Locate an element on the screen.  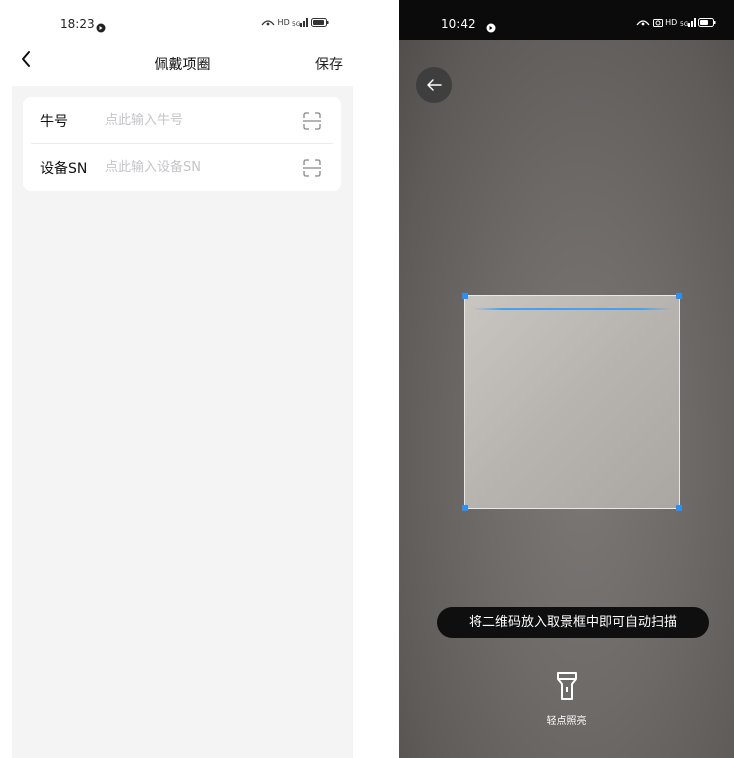
page-title: 佩戴项圈 is located at coordinates (182, 65).